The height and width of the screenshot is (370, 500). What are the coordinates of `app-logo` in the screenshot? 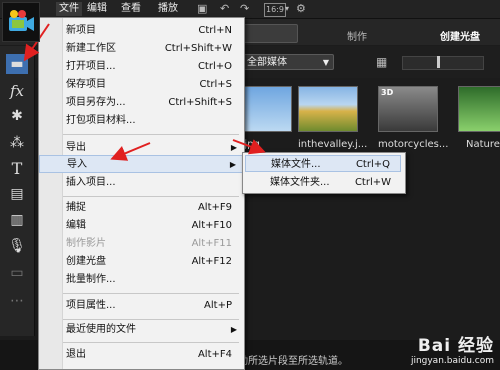 It's located at (21, 22).